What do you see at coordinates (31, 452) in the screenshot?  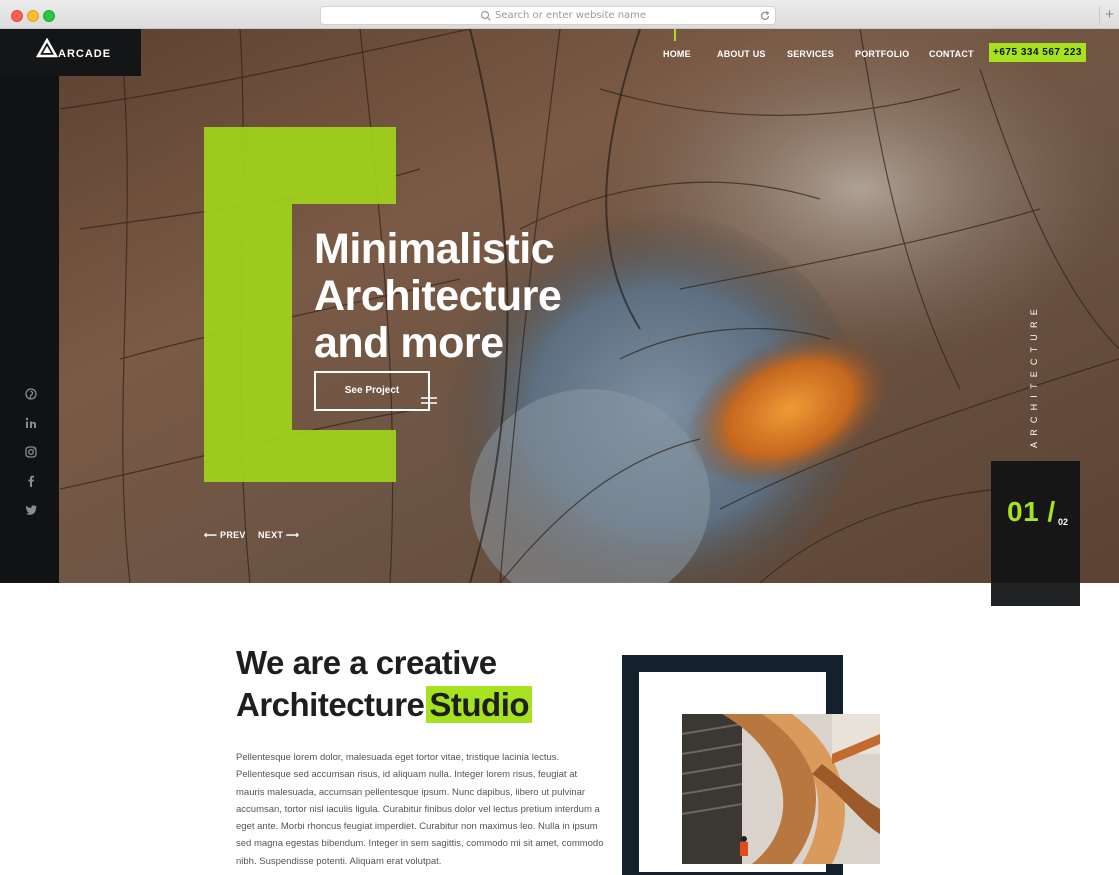 I see `instagram-icon` at bounding box center [31, 452].